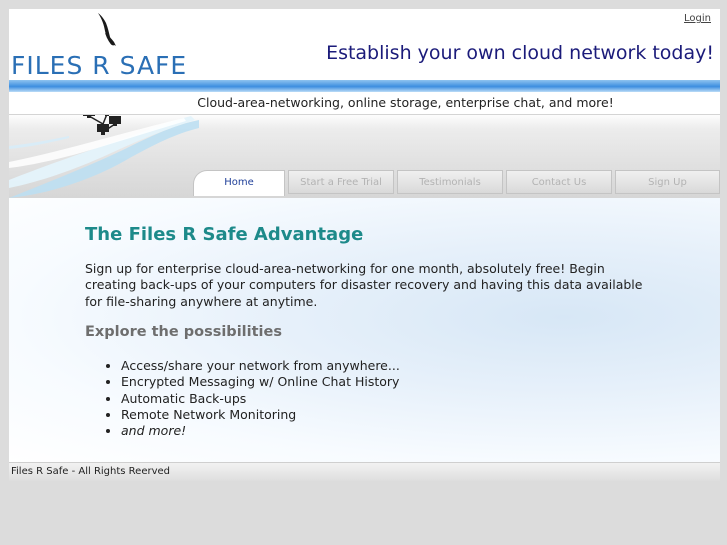  What do you see at coordinates (341, 182) in the screenshot?
I see `tab-start-free-trial: Start a Free Trial` at bounding box center [341, 182].